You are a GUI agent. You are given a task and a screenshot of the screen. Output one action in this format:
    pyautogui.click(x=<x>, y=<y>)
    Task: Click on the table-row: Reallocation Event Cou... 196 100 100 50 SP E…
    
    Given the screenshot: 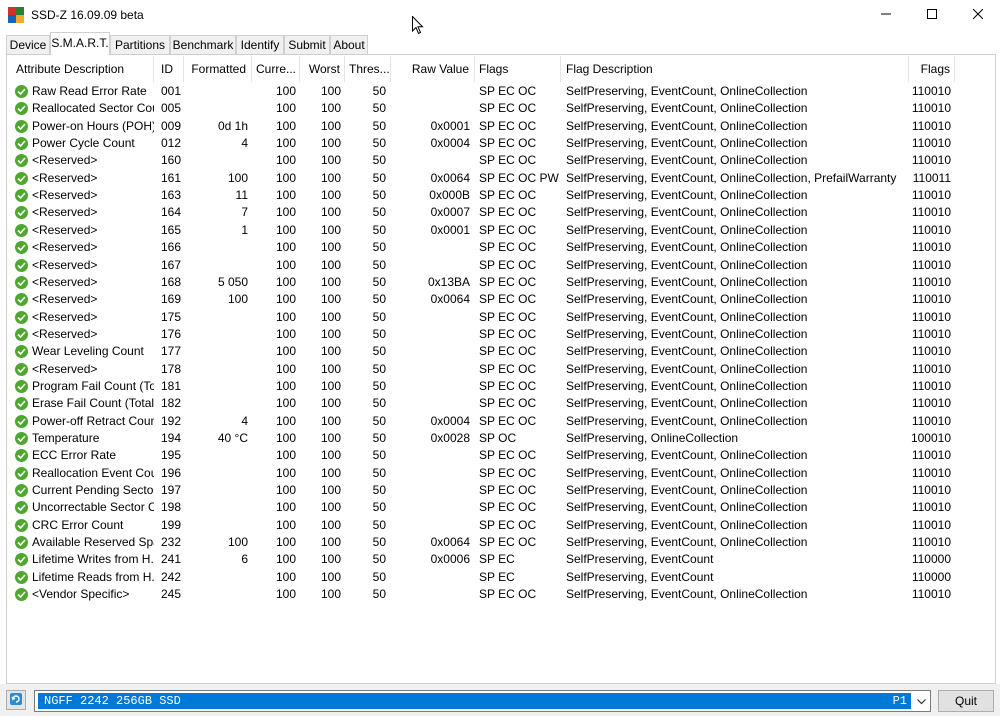 What is the action you would take?
    pyautogui.click(x=501, y=473)
    